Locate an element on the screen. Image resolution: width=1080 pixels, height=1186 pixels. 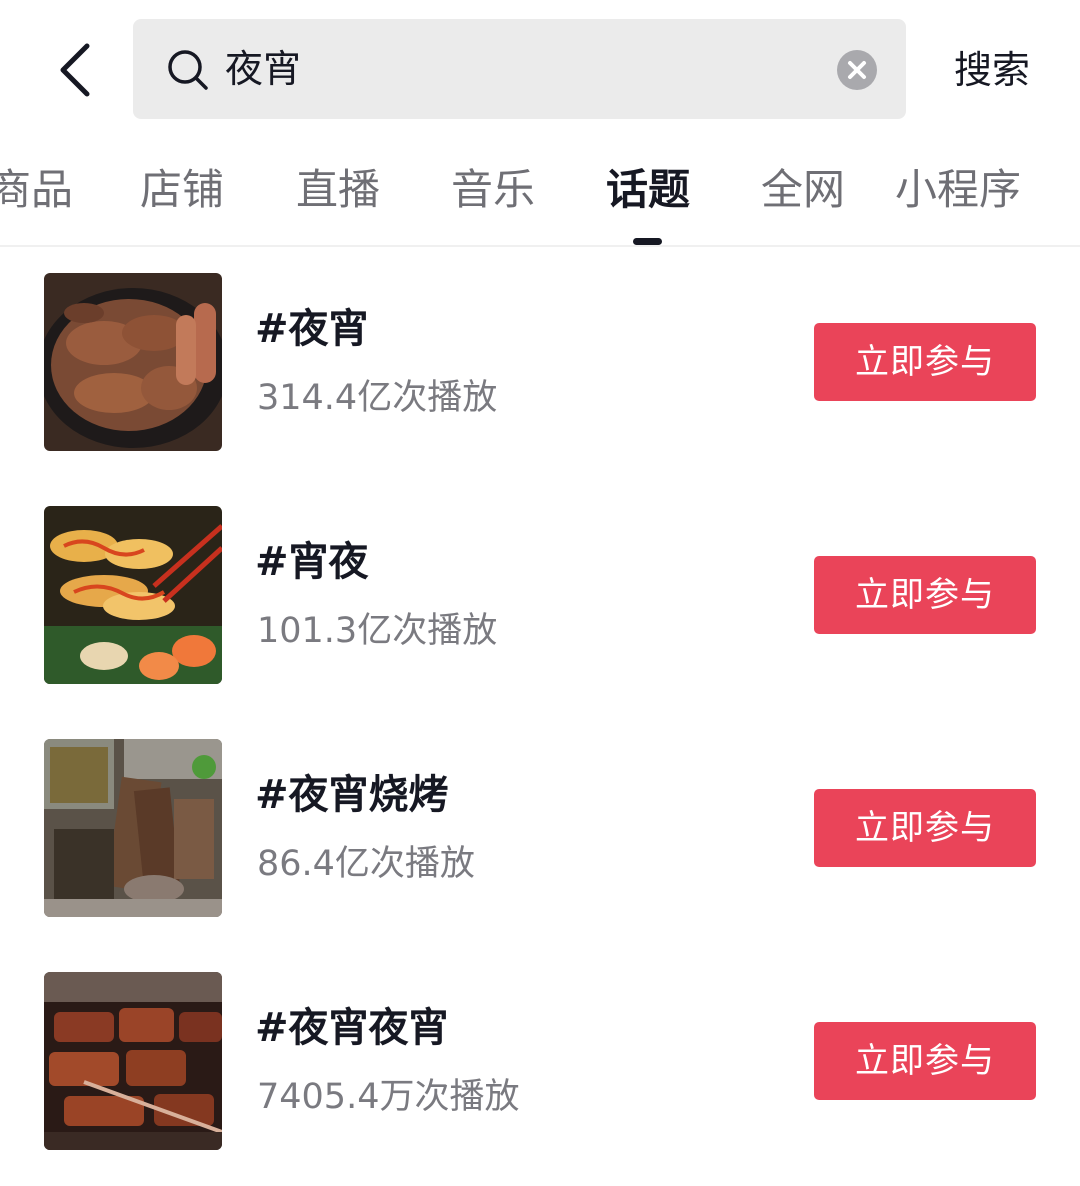
topic-view-count: 101.3亿次播放 is located at coordinates (377, 631).